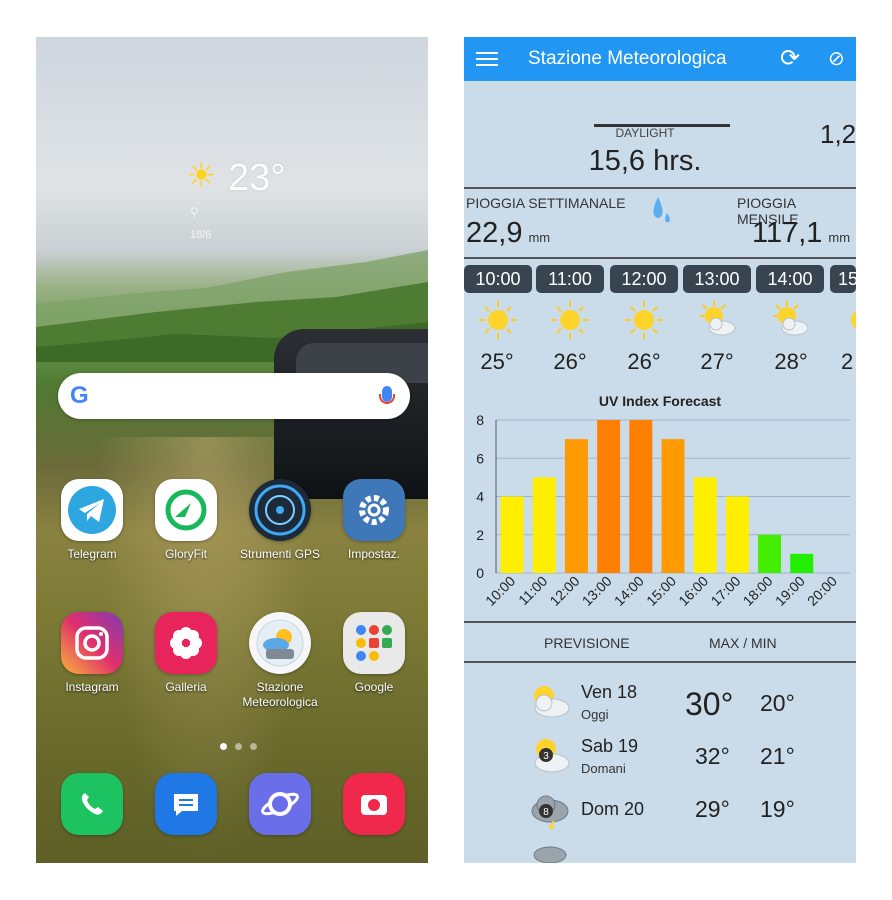 This screenshot has height=900, width=892. What do you see at coordinates (257, 178) in the screenshot?
I see `widget-temperature: 23°` at bounding box center [257, 178].